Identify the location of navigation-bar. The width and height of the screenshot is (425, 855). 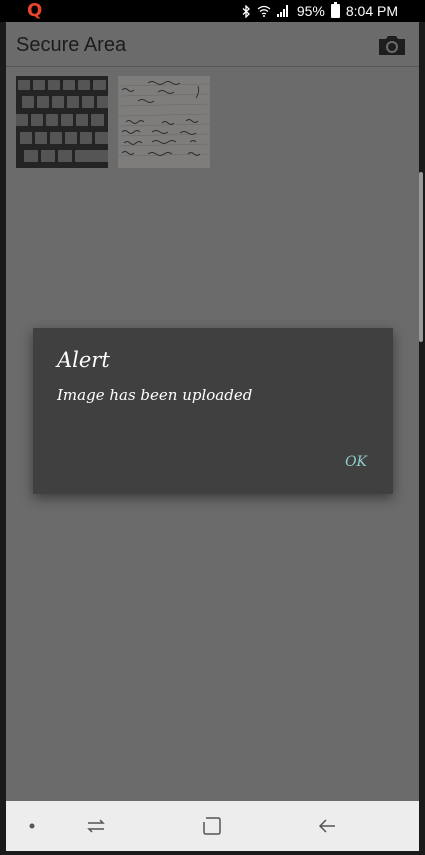
(212, 826).